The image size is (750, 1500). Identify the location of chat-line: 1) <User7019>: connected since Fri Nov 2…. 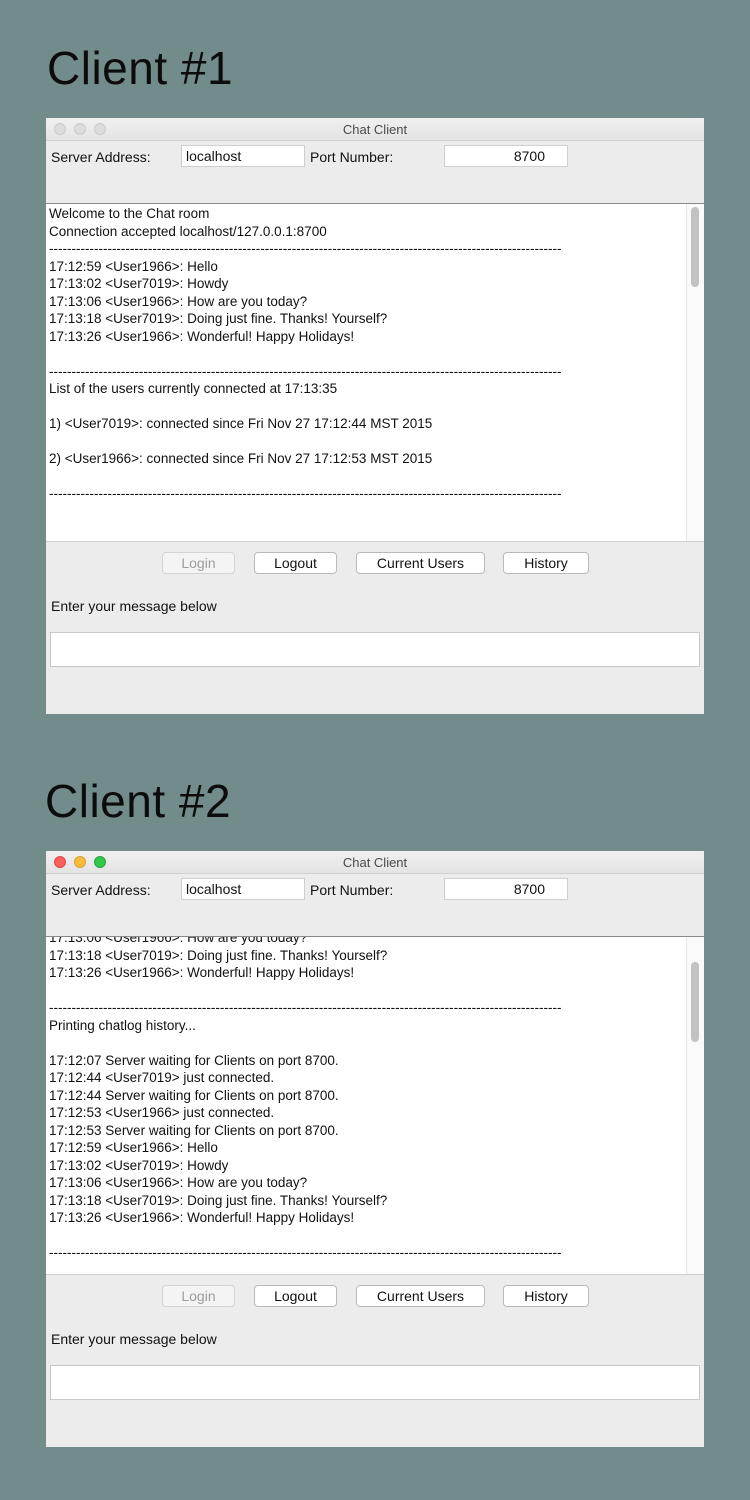
(241, 423).